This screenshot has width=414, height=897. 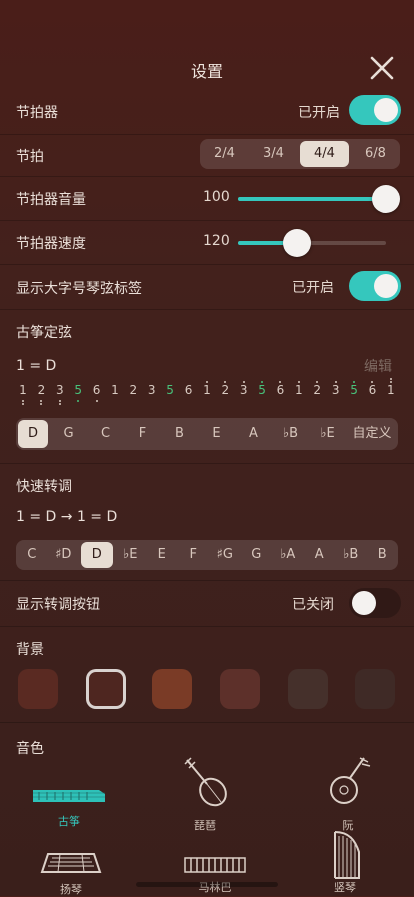 I want to click on transpose-key-flat-a: ♭A, so click(x=288, y=555).